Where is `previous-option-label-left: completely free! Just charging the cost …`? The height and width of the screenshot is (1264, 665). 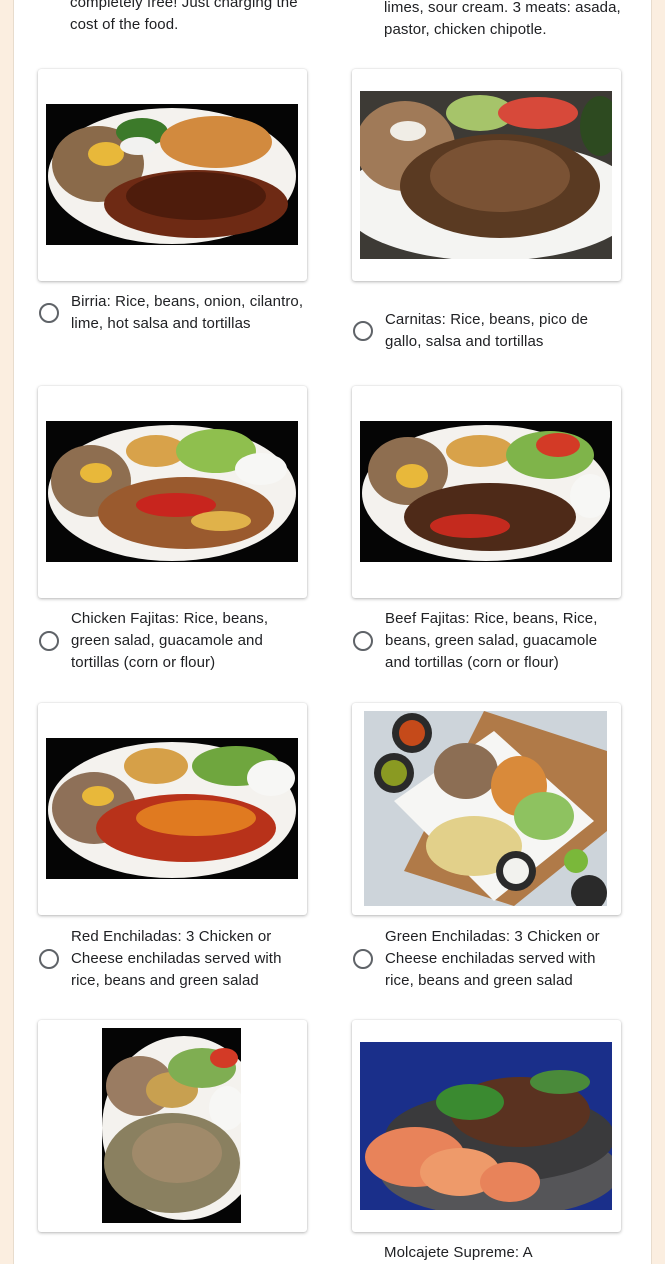 previous-option-label-left: completely free! Just charging the cost … is located at coordinates (184, 16).